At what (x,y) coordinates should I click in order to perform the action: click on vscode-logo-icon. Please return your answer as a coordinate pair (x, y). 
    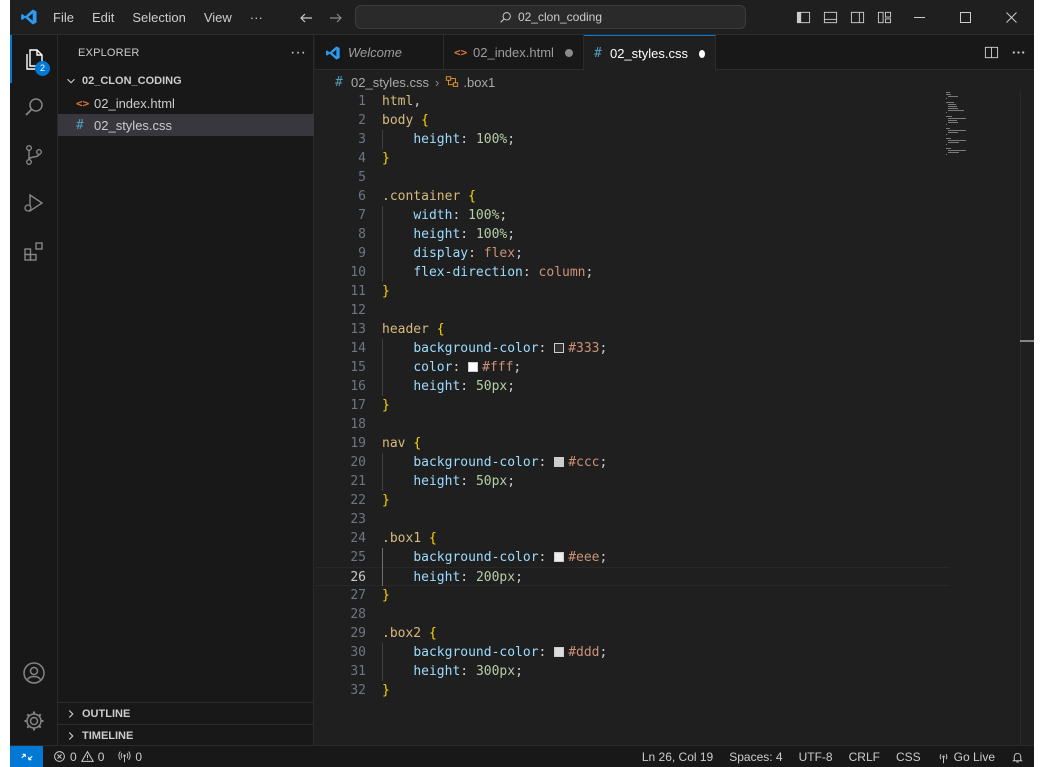
    Looking at the image, I should click on (29, 17).